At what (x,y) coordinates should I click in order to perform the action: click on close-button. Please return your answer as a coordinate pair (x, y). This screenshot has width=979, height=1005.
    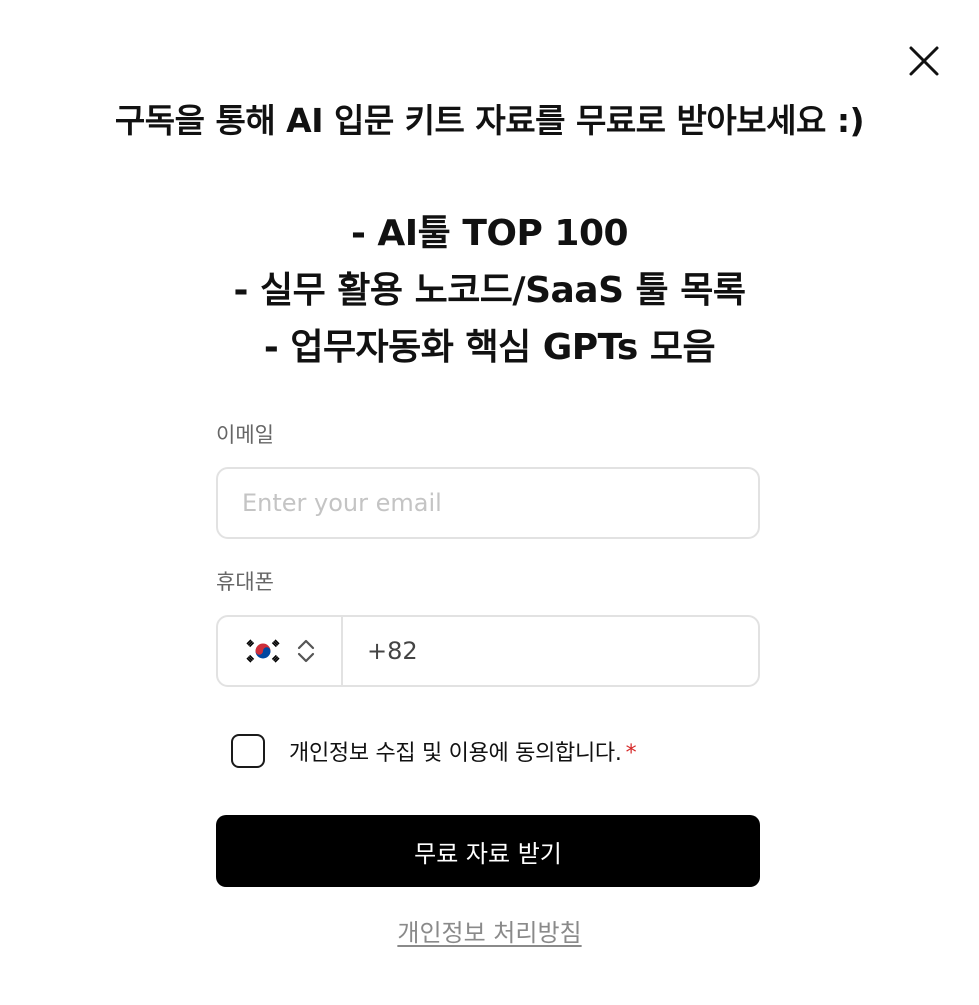
    Looking at the image, I should click on (924, 61).